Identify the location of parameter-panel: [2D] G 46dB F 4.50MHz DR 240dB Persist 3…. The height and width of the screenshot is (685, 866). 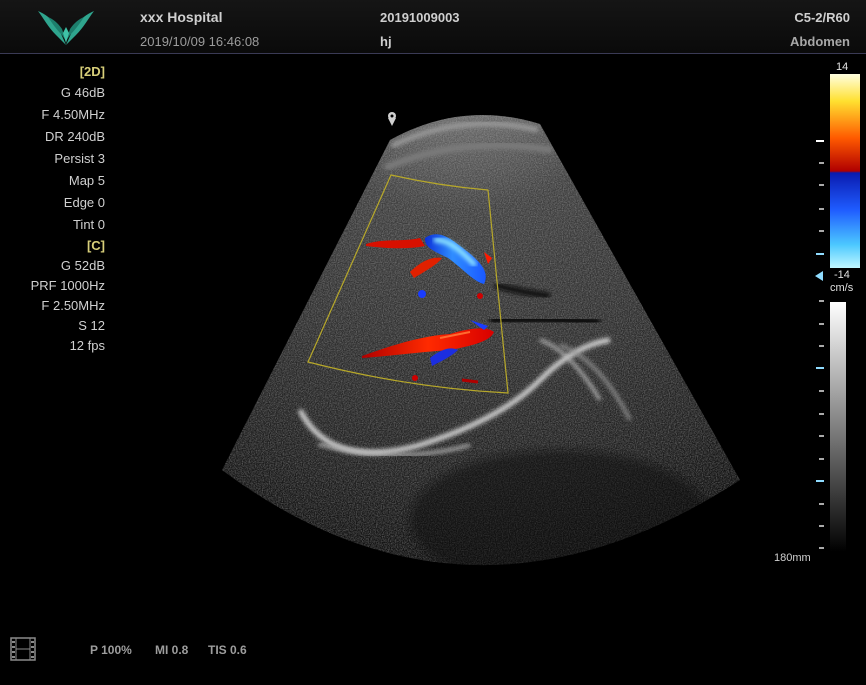
(52, 209).